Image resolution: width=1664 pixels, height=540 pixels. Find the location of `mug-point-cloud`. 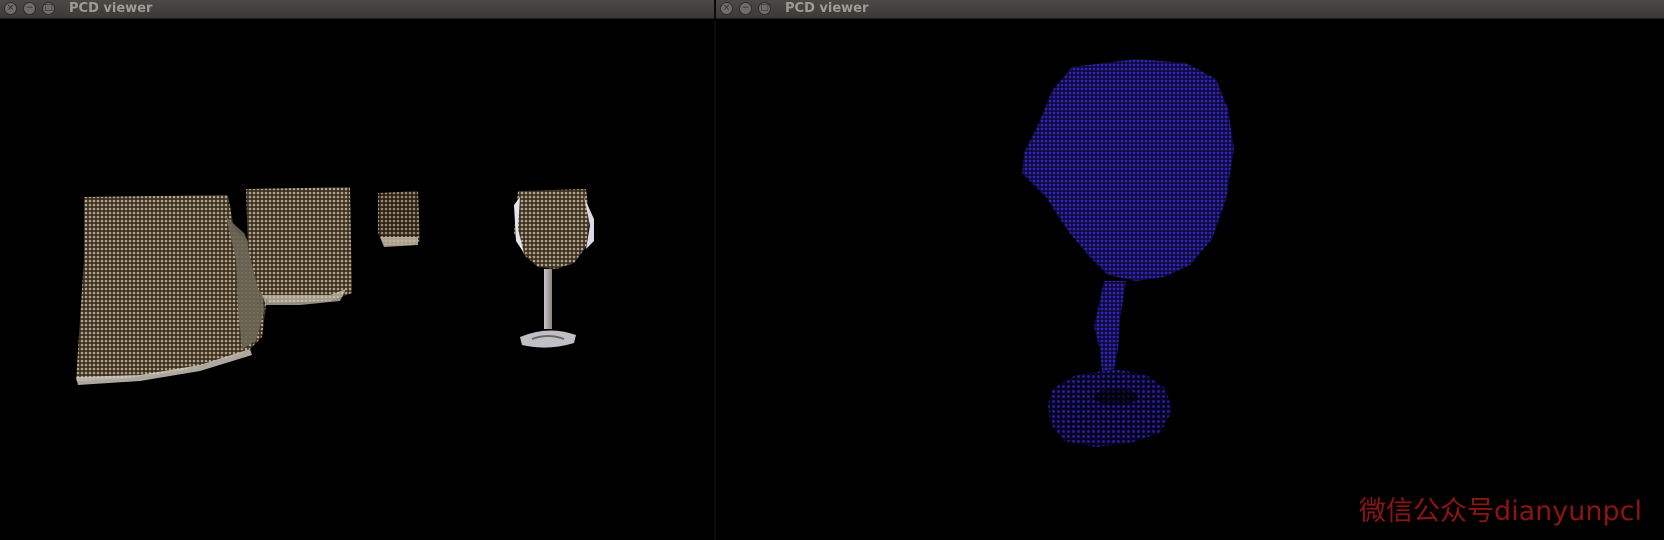

mug-point-cloud is located at coordinates (171, 290).